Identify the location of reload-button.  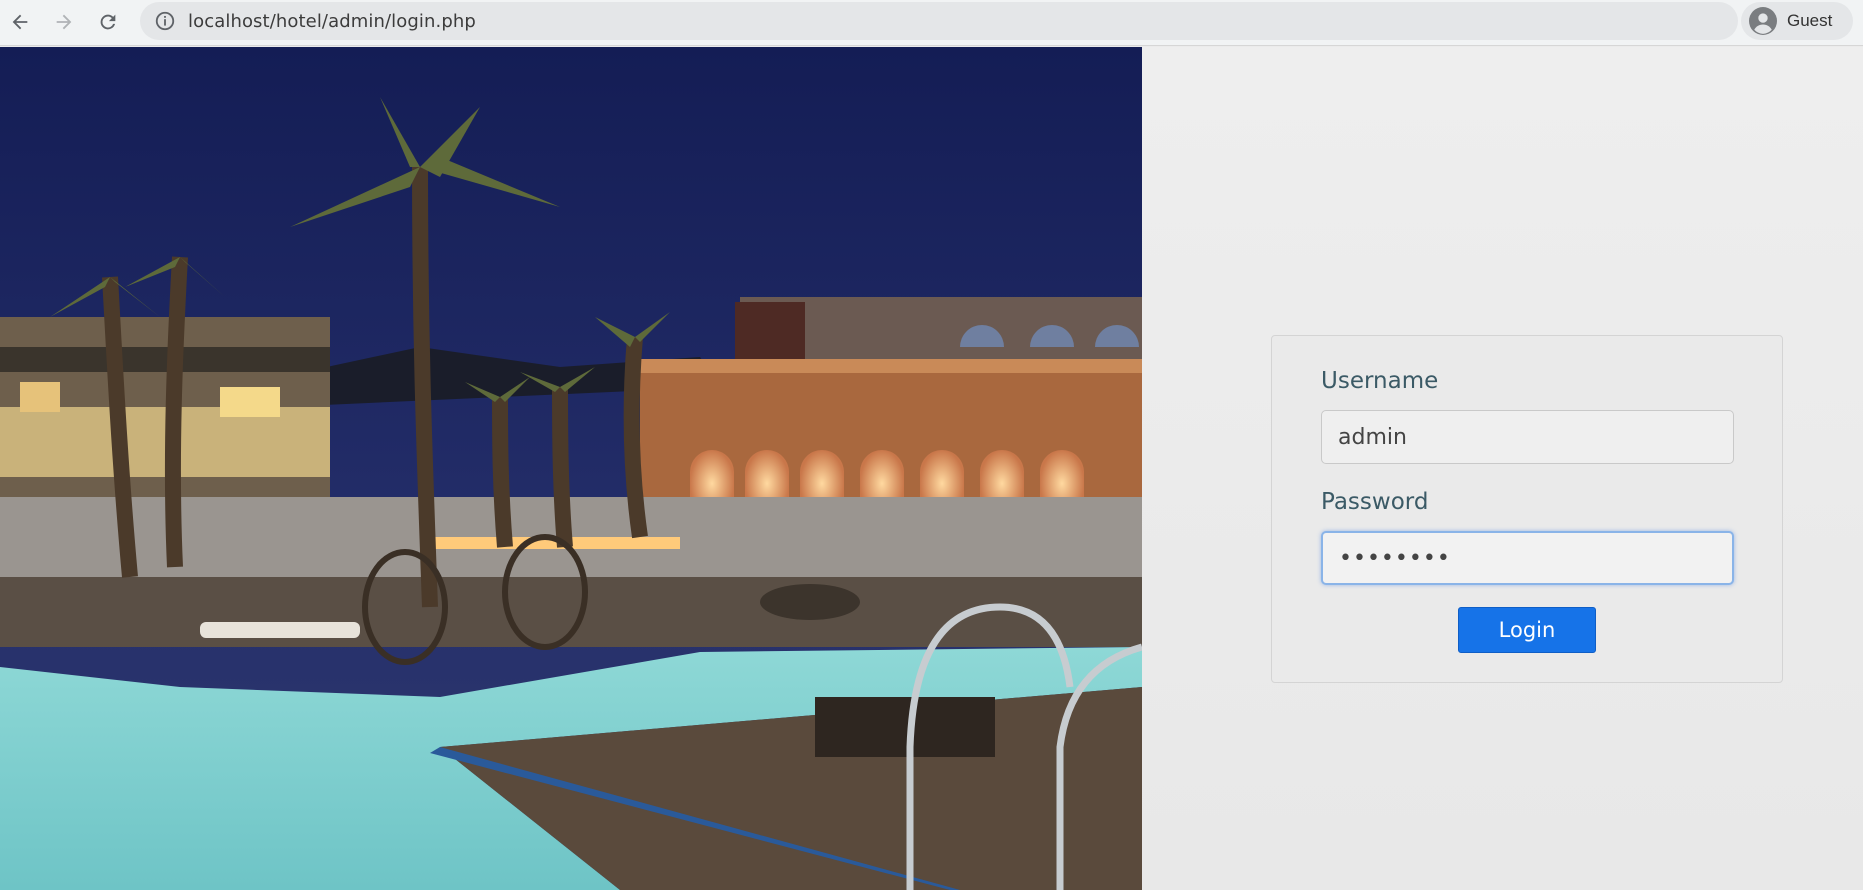
(108, 22).